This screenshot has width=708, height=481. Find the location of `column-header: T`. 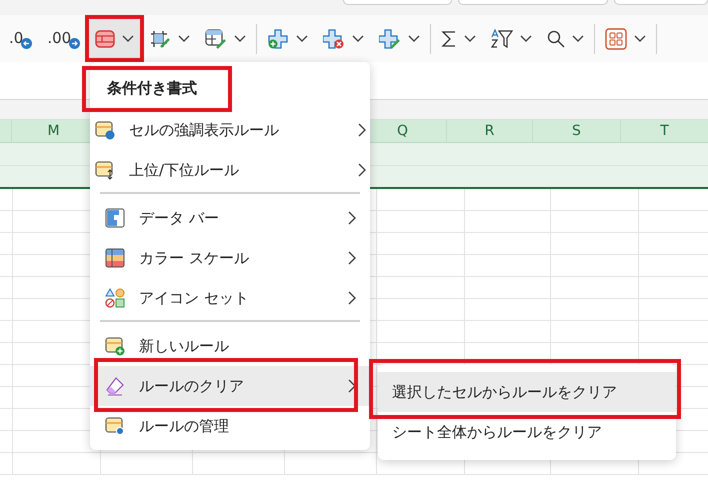

column-header: T is located at coordinates (664, 131).